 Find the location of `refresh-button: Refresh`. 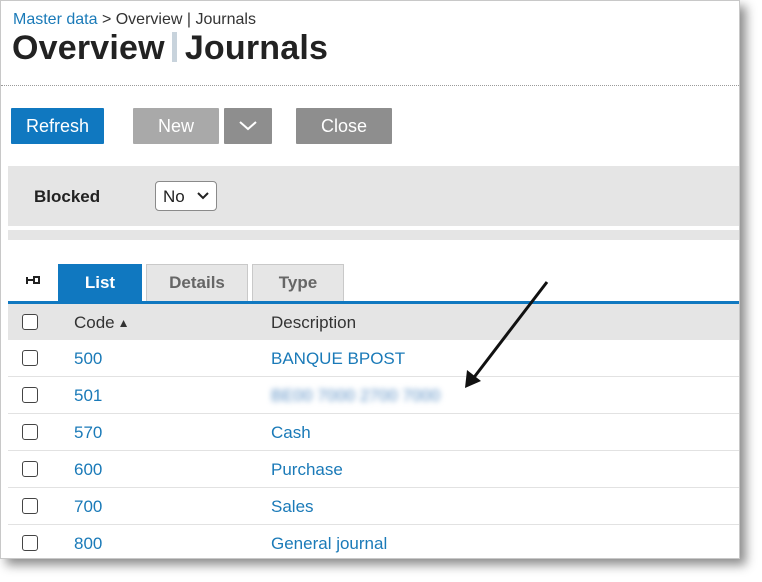

refresh-button: Refresh is located at coordinates (57, 126).